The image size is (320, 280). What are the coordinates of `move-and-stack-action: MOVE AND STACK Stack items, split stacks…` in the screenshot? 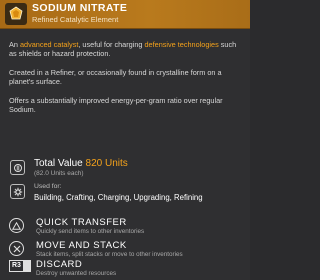 It's located at (125, 250).